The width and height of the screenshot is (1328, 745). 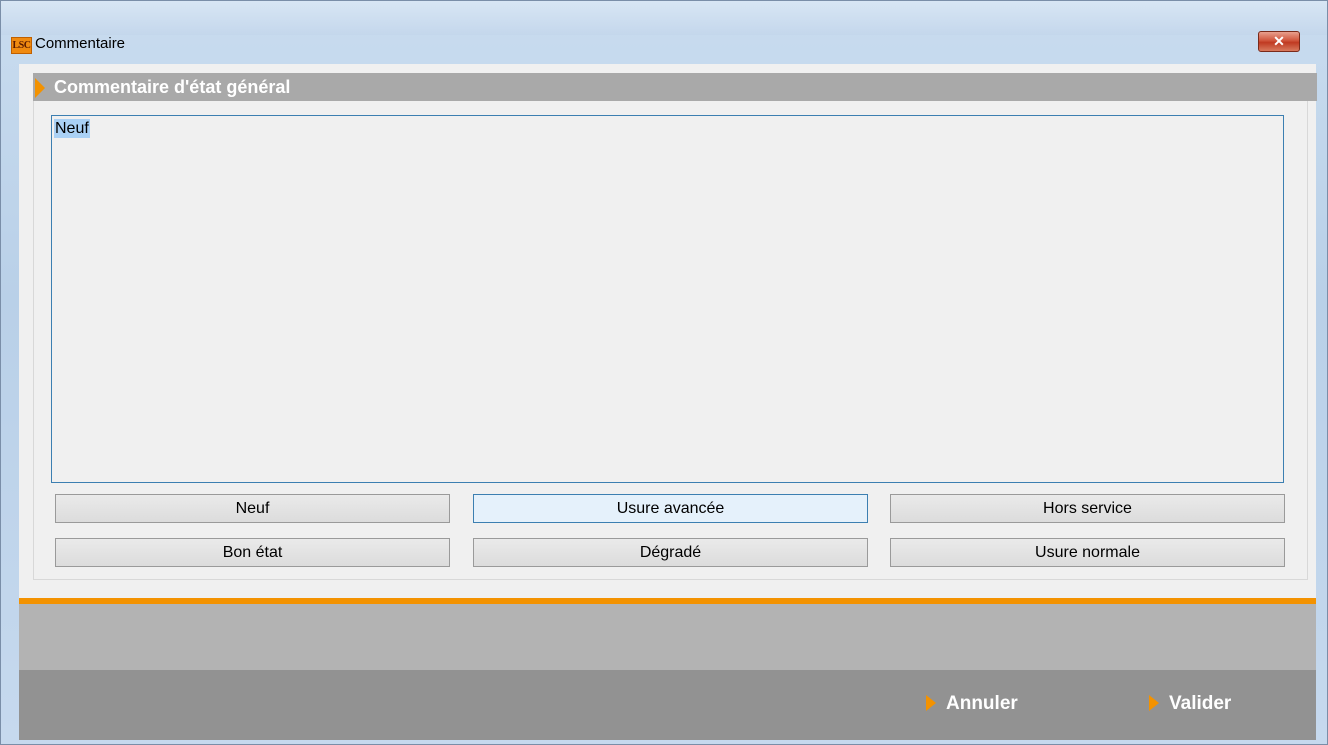 I want to click on app-logo-icon: LSC, so click(x=21, y=45).